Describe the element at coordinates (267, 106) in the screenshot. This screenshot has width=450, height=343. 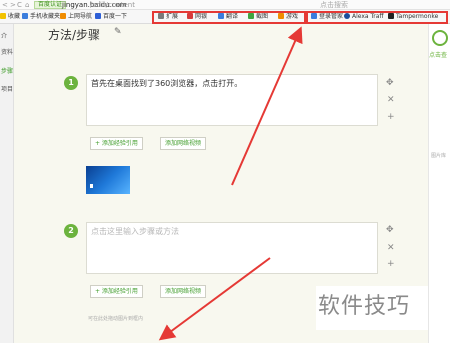
I see `arrow-to-toolbar` at that location.